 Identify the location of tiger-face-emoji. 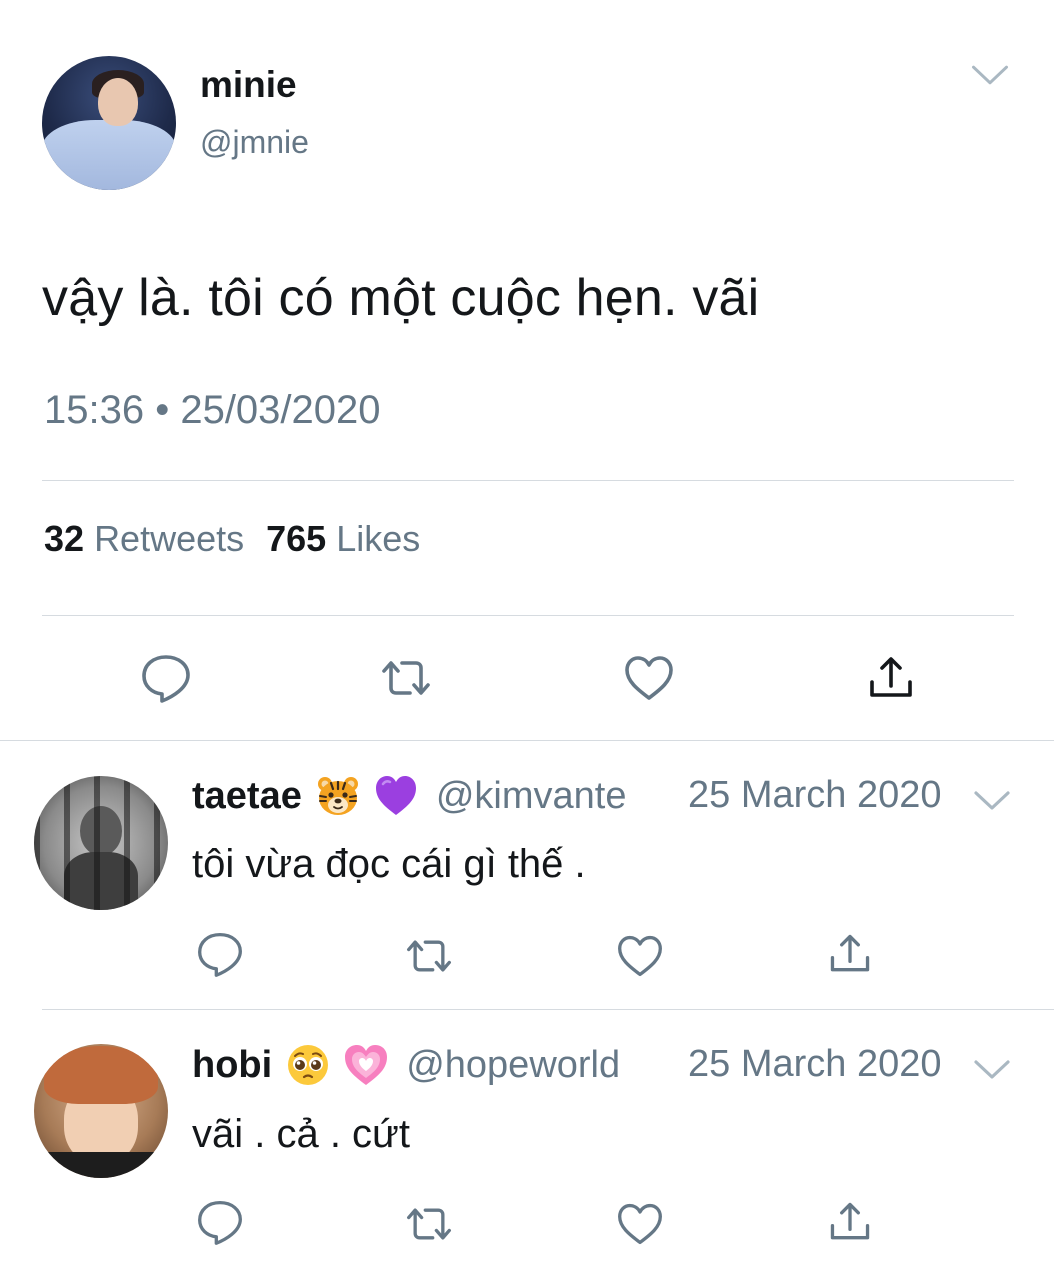
(338, 796).